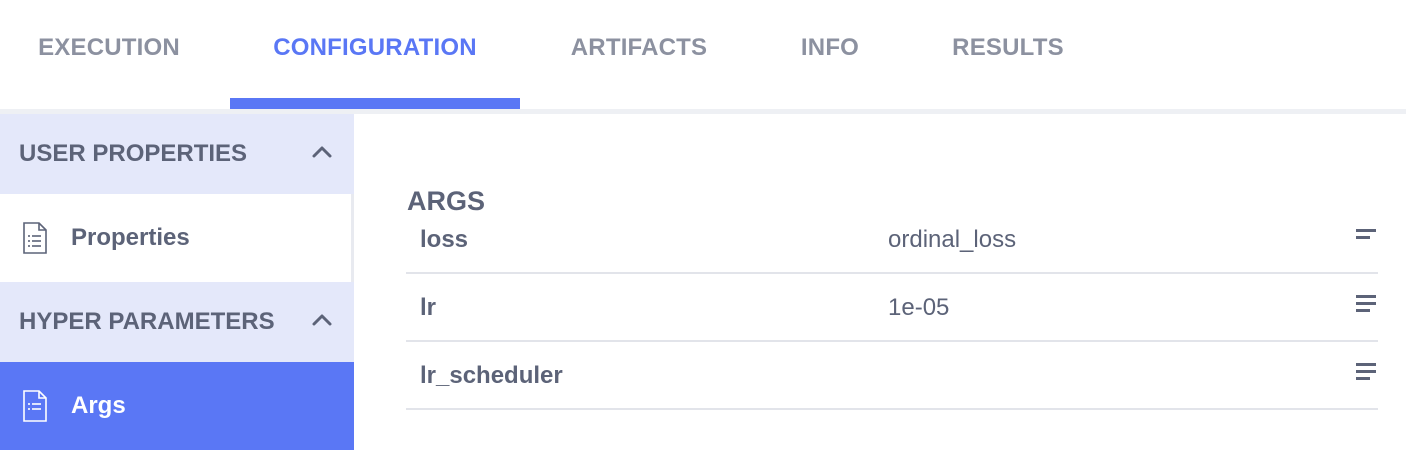  What do you see at coordinates (1008, 48) in the screenshot?
I see `tab-results: RESULTS` at bounding box center [1008, 48].